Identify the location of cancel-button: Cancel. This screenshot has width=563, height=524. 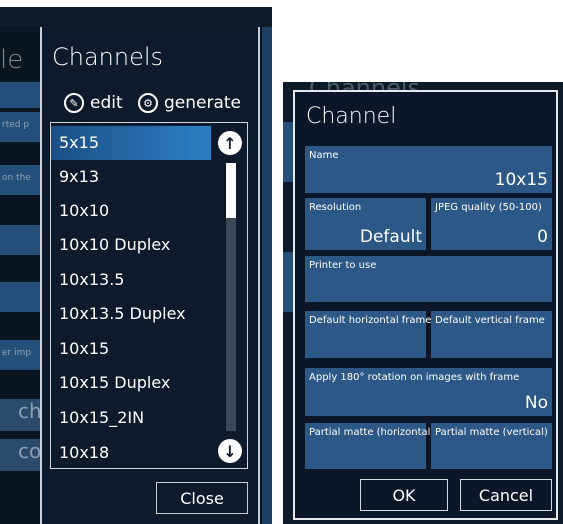
(506, 495).